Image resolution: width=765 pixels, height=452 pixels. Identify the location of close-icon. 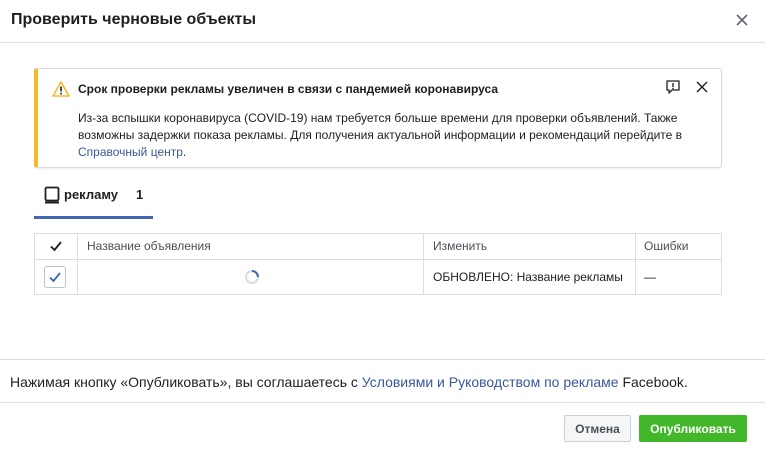
(742, 20).